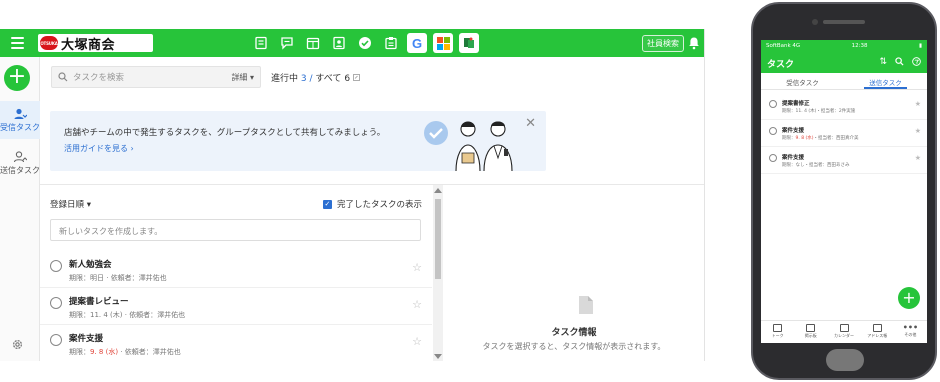 The image size is (940, 382). I want to click on logo-mark: OTSUKA, so click(49, 43).